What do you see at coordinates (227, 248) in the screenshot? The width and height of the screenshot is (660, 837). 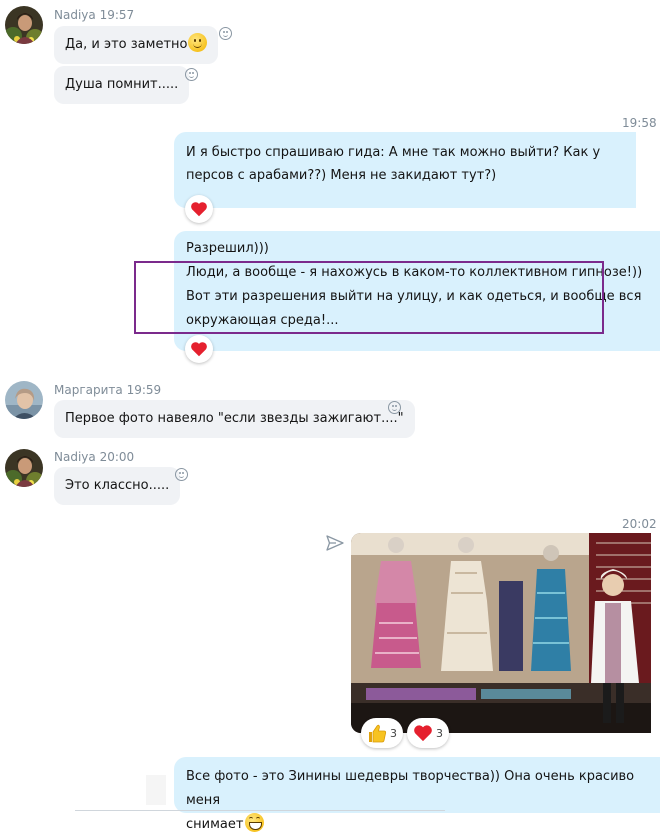 I see `message-line: Разрешил)))` at bounding box center [227, 248].